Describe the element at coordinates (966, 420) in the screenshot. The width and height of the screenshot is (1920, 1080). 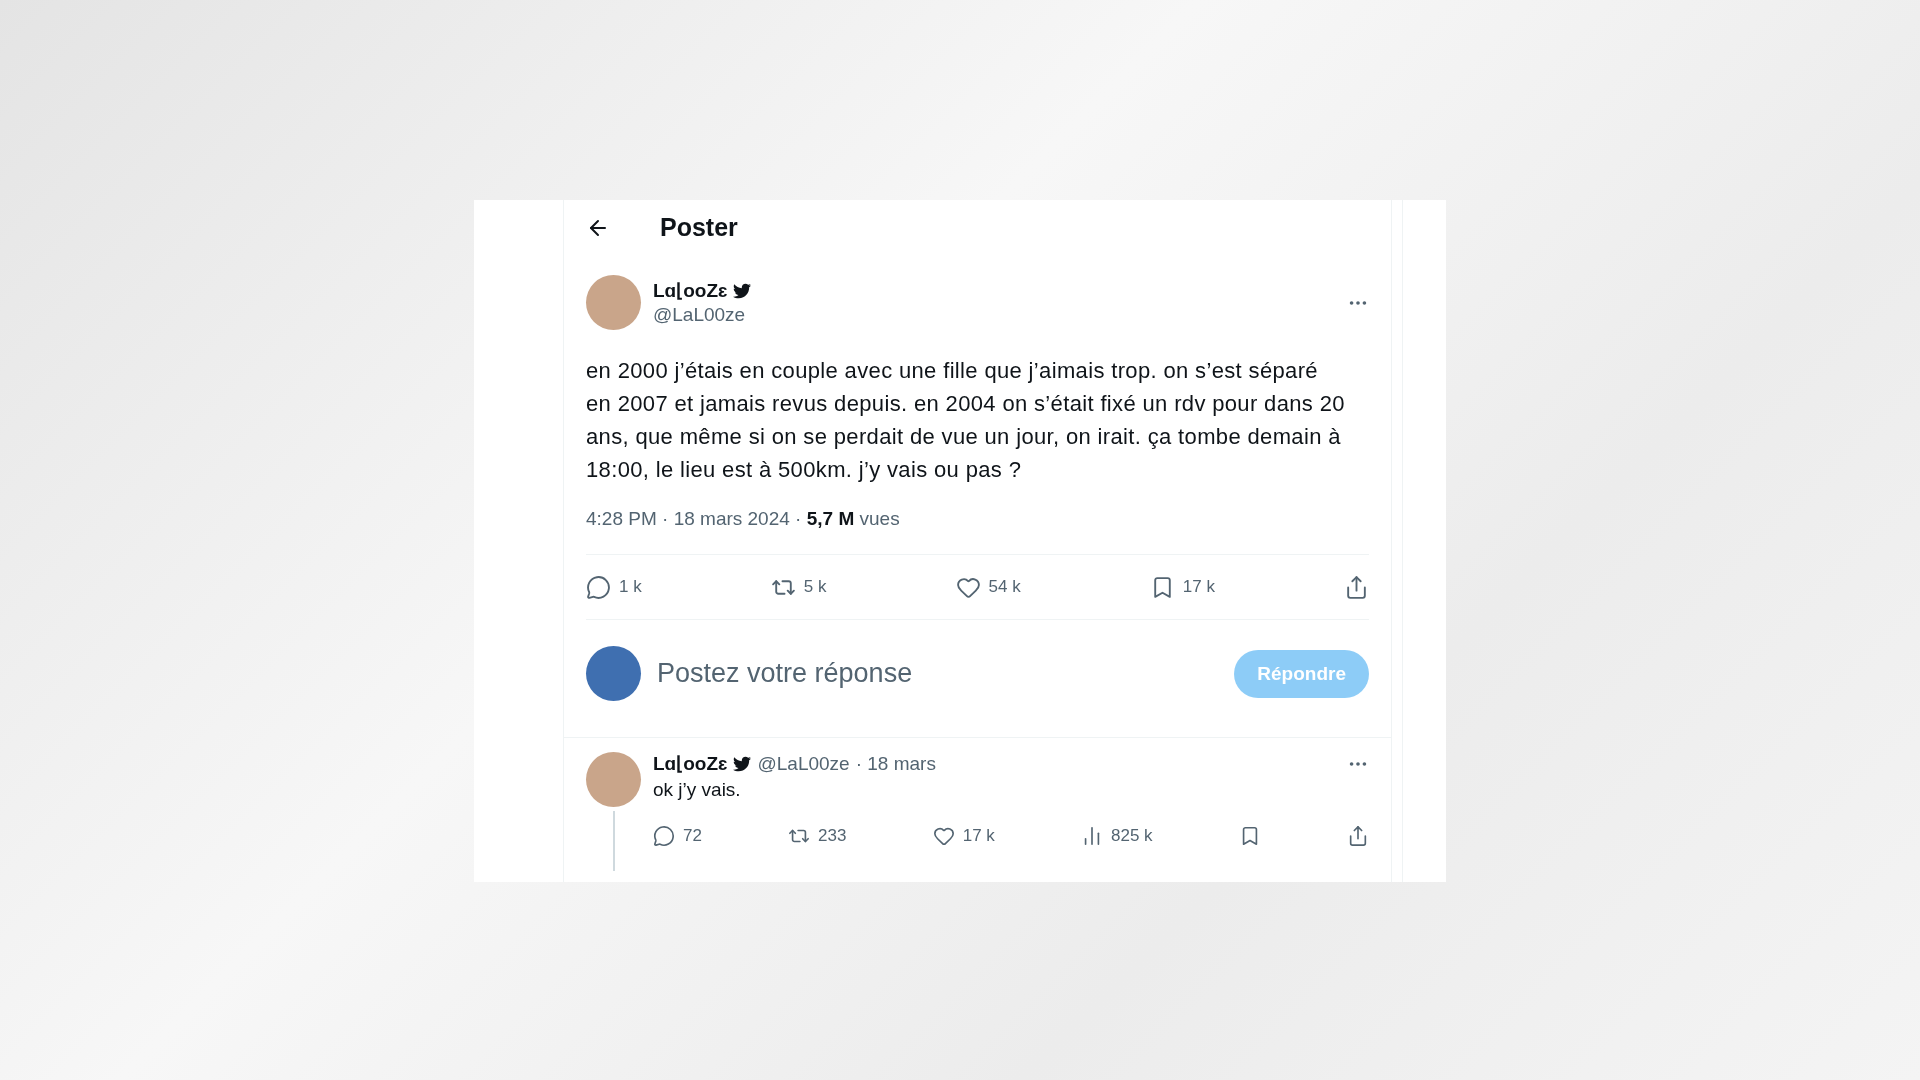
I see `post-text: en 2000 j’étais en couple avec une fille que j’aimais trop. on s’est séparé en 2007 et jamais revus depuis. en 2004 on s’était fixé un rdv pour dans 20 ans, que même si on se perdait de vue un jour, on irait. ça tombe demain à 18:00, le lieu est à 500km. j’y vais ou pas ?` at that location.